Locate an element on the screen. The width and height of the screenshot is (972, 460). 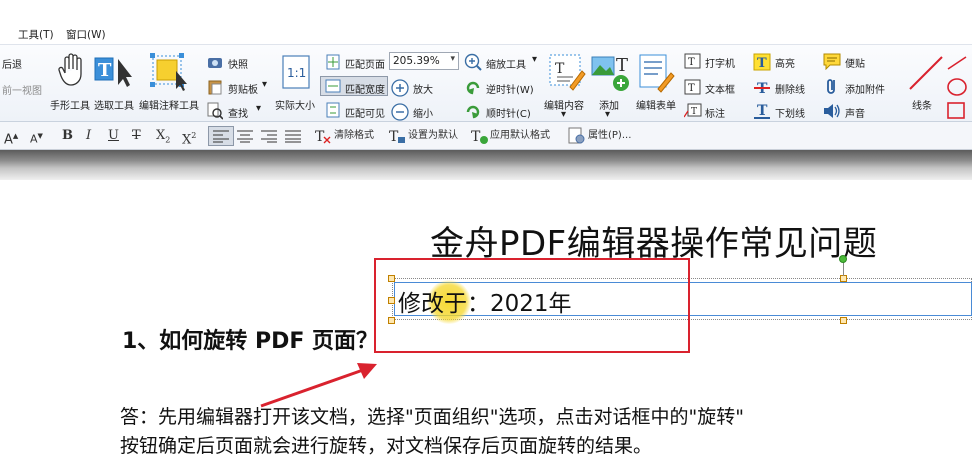
select-tool-label: 选取工具 is located at coordinates (114, 104).